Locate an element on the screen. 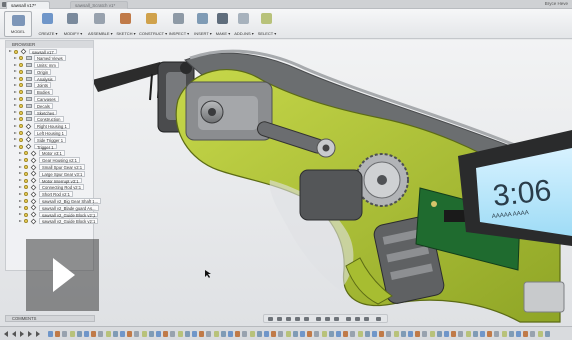 This screenshot has width=572, height=340. object-visibility-icon is located at coordinates (378, 319).